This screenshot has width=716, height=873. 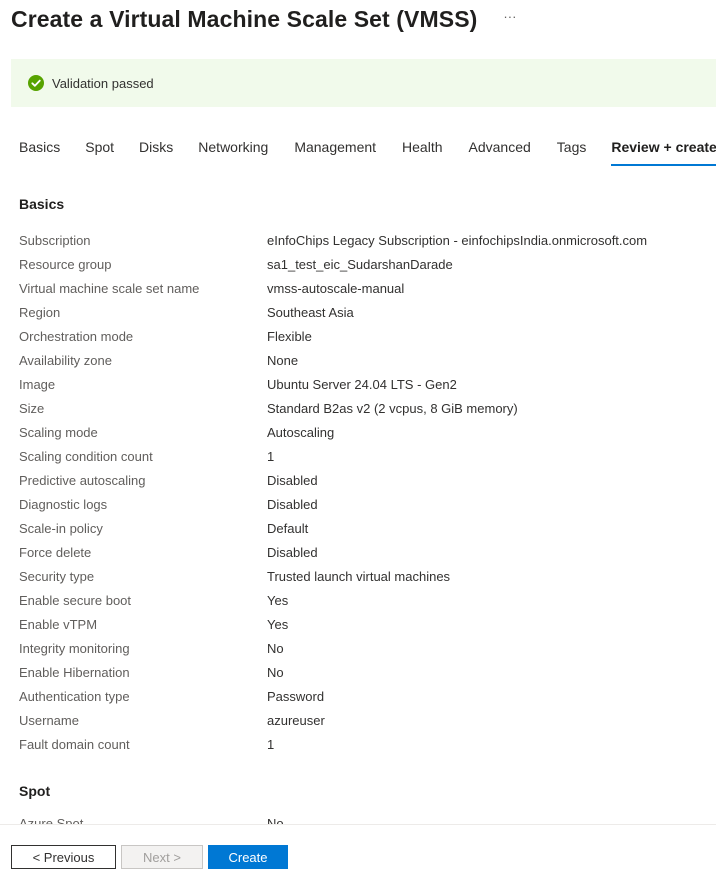 I want to click on summary-value: Password, so click(x=296, y=696).